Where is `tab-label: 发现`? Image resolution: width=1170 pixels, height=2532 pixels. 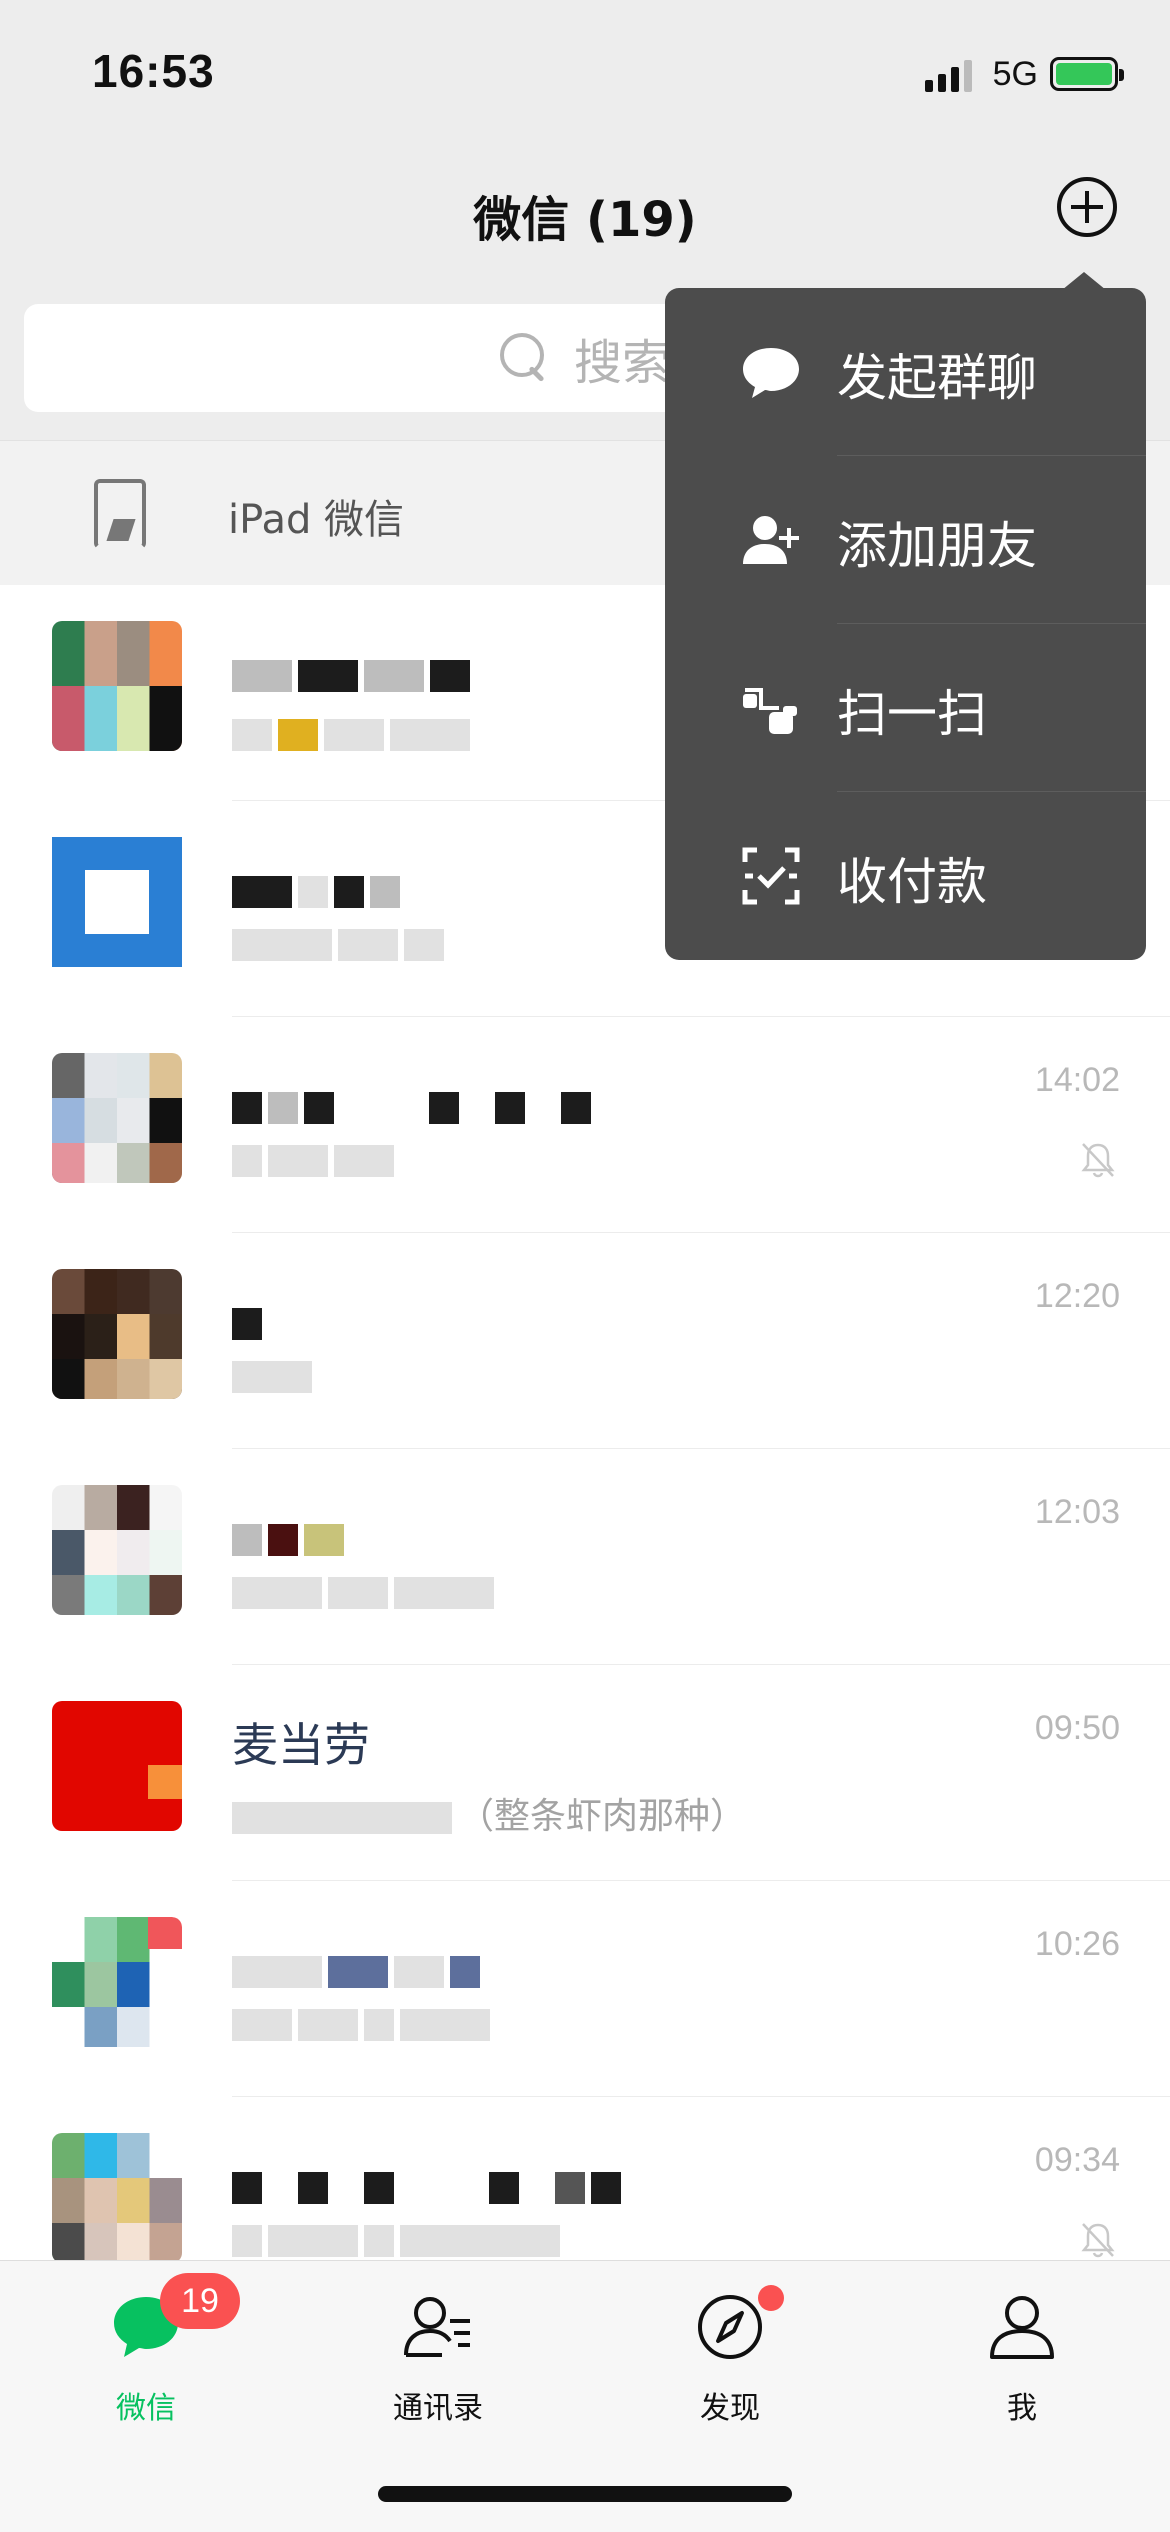 tab-label: 发现 is located at coordinates (730, 2408).